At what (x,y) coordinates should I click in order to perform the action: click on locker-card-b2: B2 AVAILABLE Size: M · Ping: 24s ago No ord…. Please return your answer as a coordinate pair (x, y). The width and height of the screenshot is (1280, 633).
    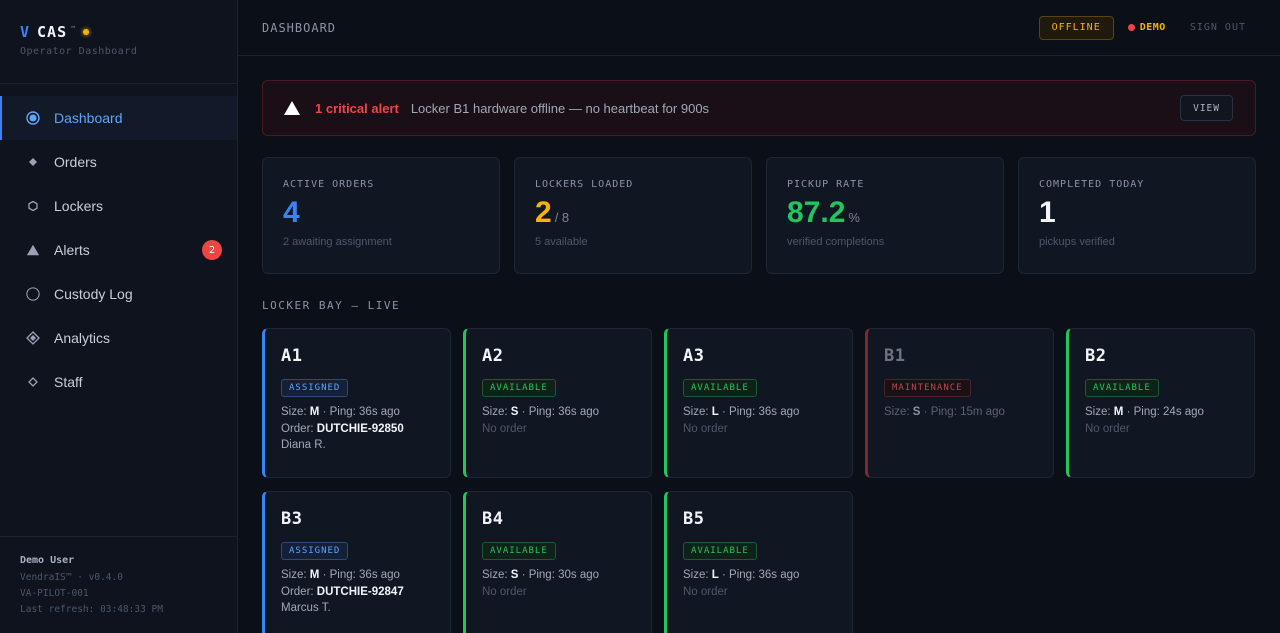
    Looking at the image, I should click on (1160, 403).